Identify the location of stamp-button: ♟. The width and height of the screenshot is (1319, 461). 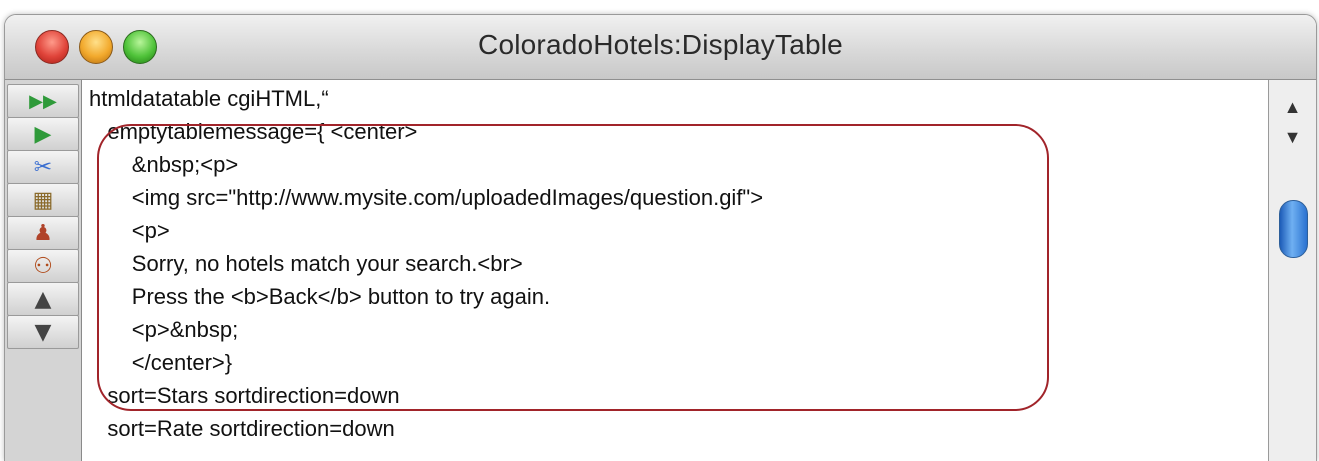
(43, 233).